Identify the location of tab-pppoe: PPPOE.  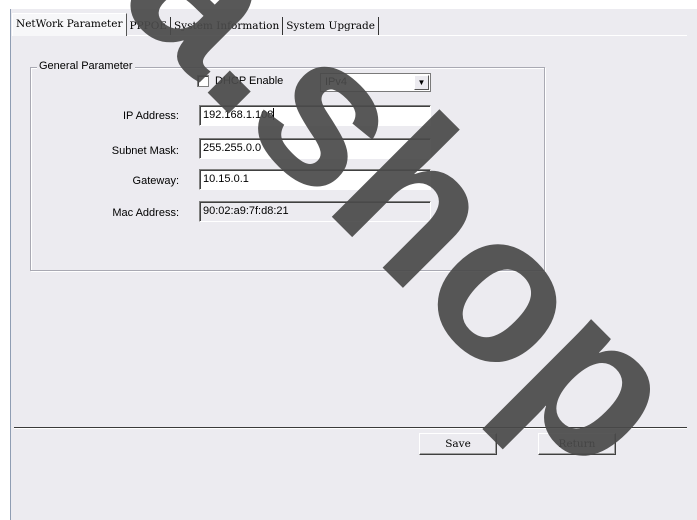
(148, 26).